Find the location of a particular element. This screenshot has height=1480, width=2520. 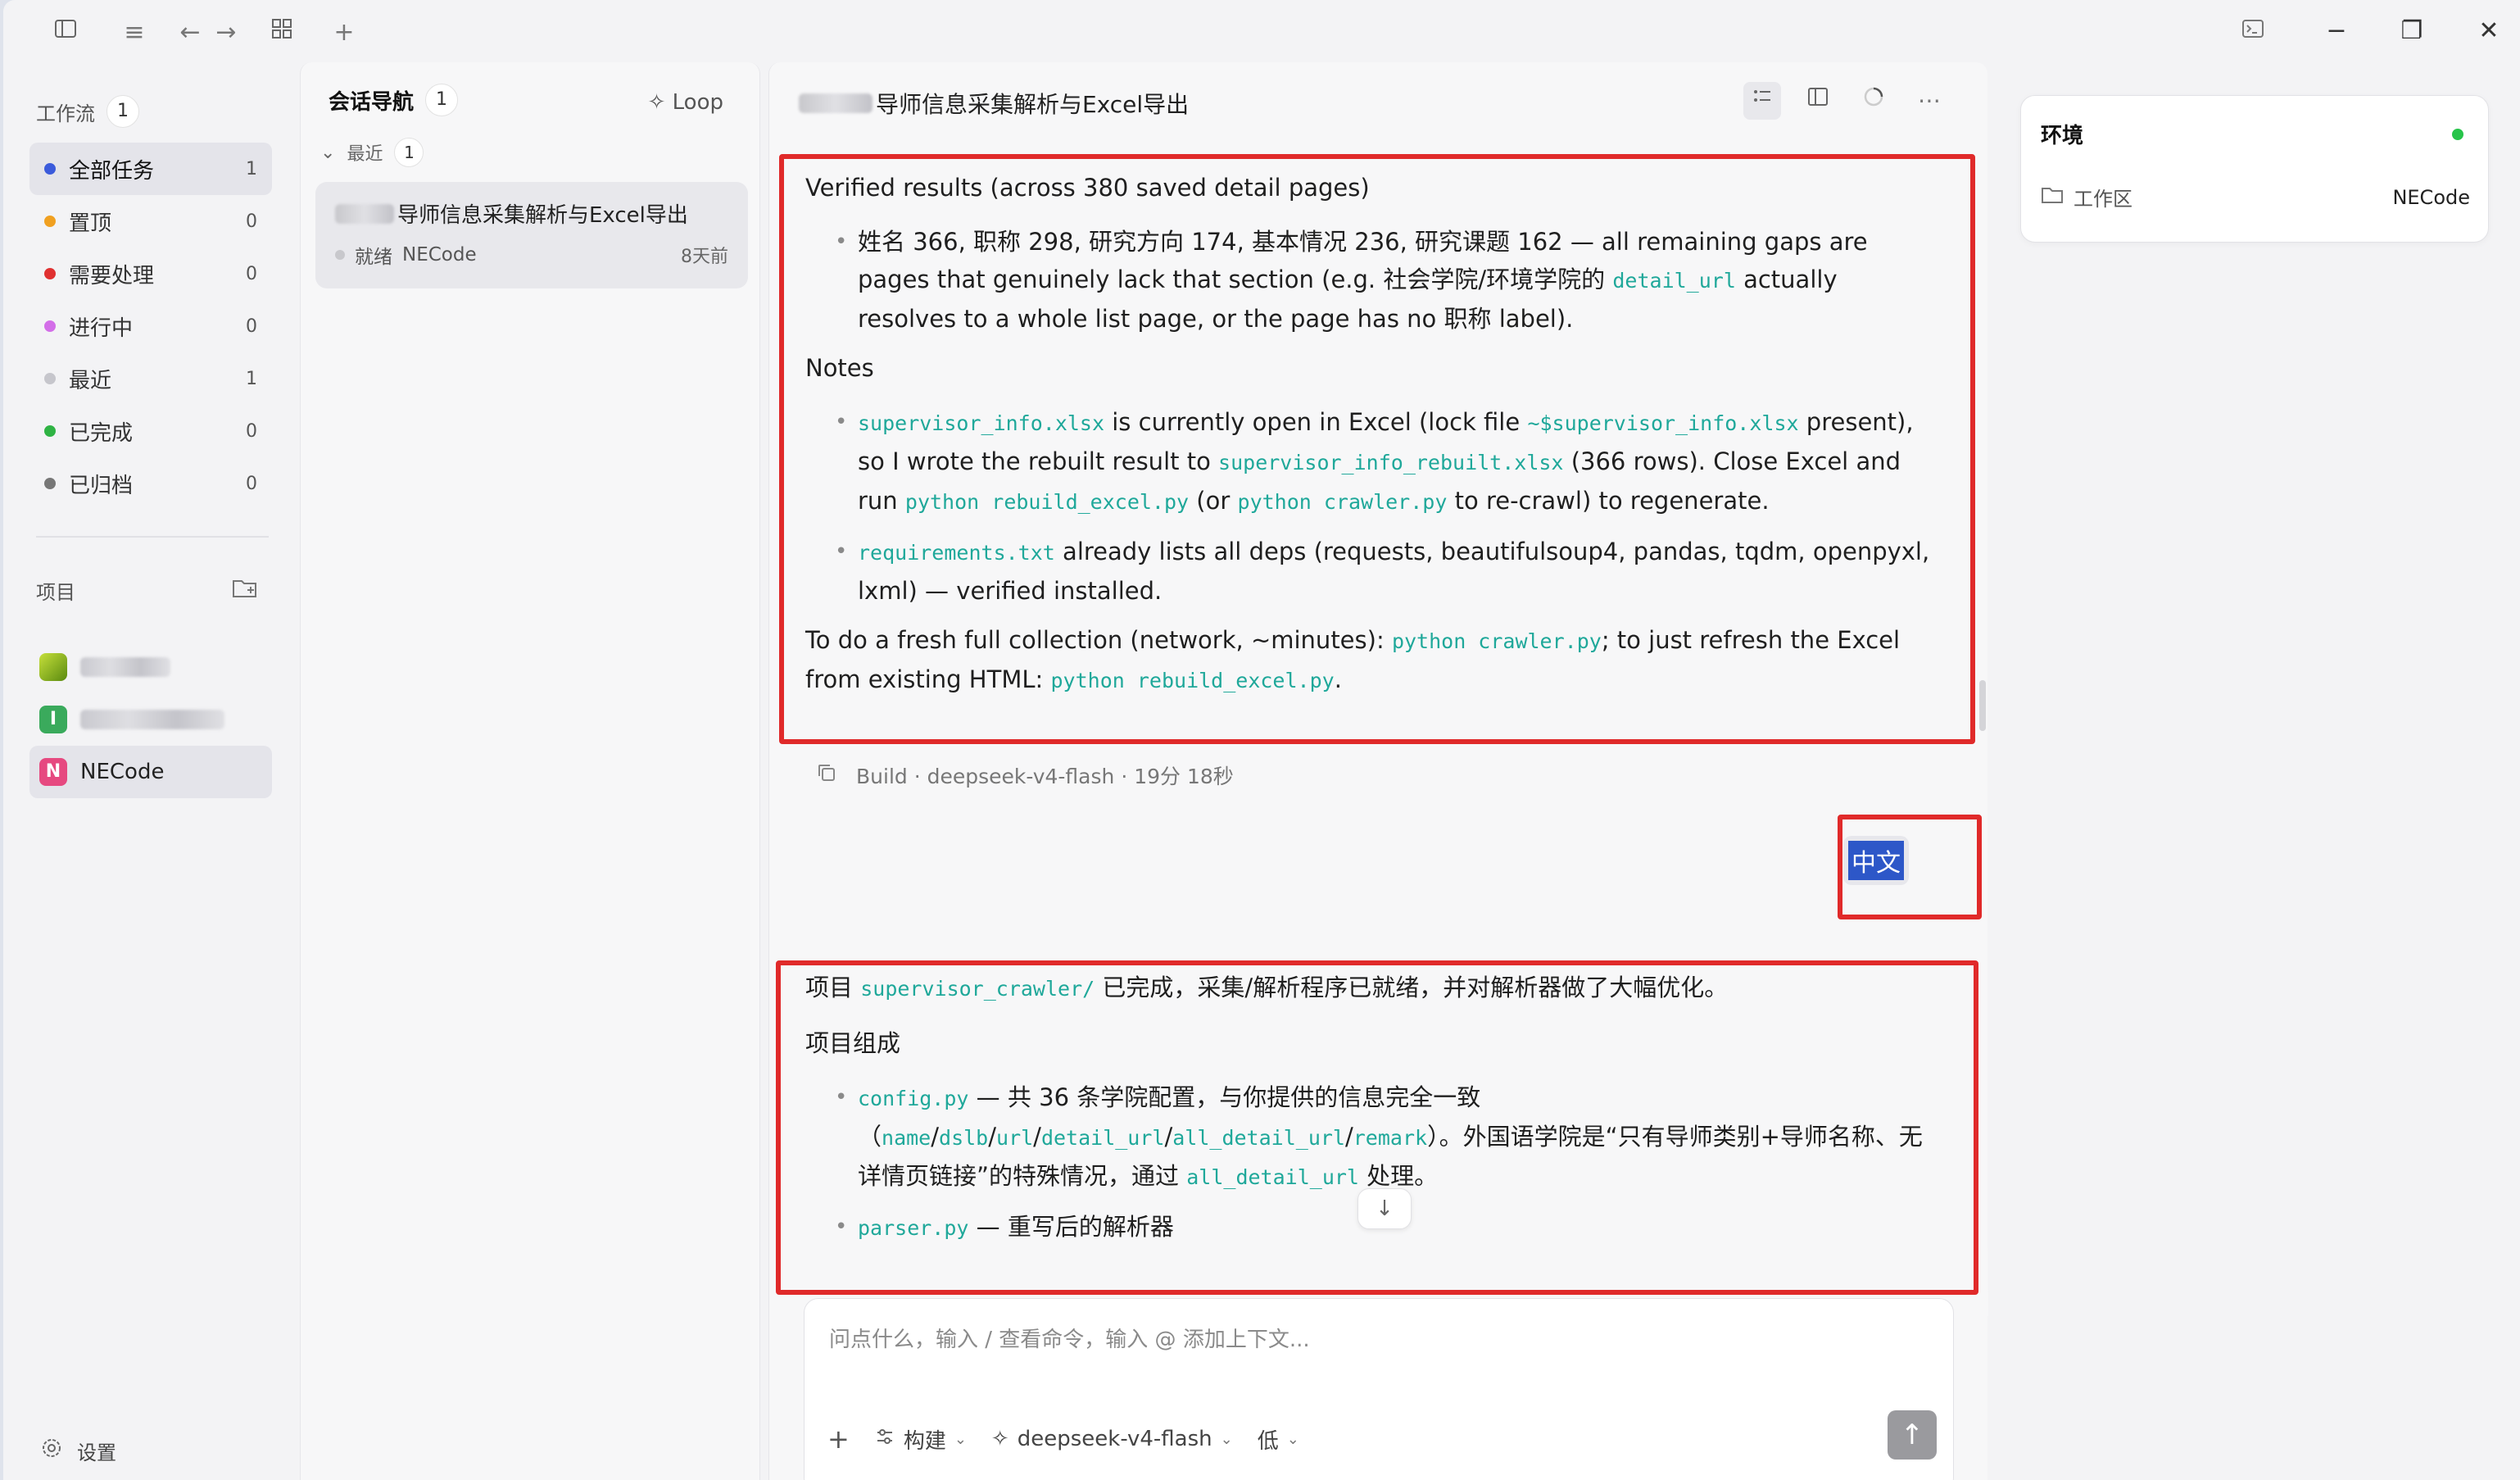

inline-code: supervisor_info.xlsx is located at coordinates (982, 423).